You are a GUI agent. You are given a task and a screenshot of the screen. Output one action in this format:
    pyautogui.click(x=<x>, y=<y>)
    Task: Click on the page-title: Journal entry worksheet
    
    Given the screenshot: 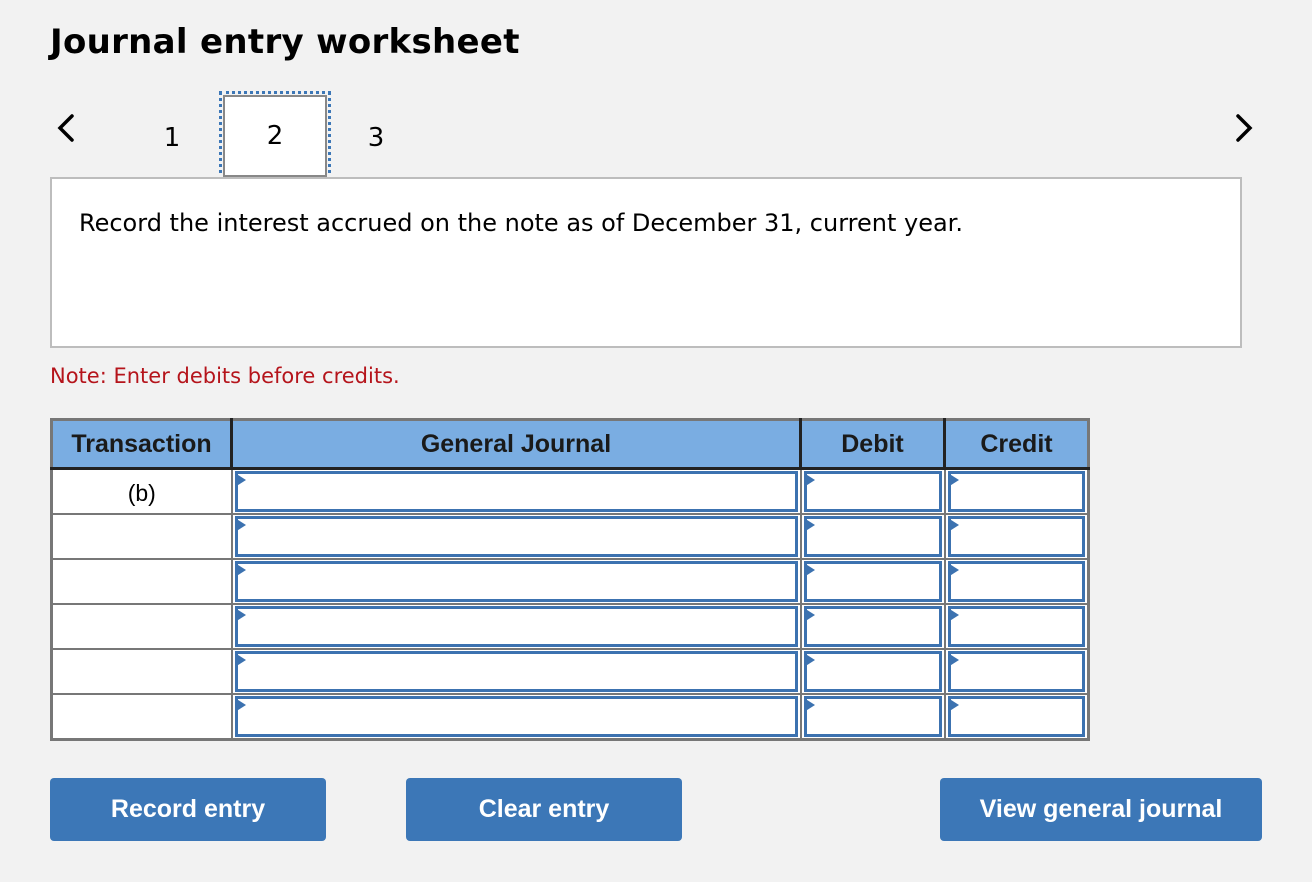 What is the action you would take?
    pyautogui.click(x=285, y=42)
    